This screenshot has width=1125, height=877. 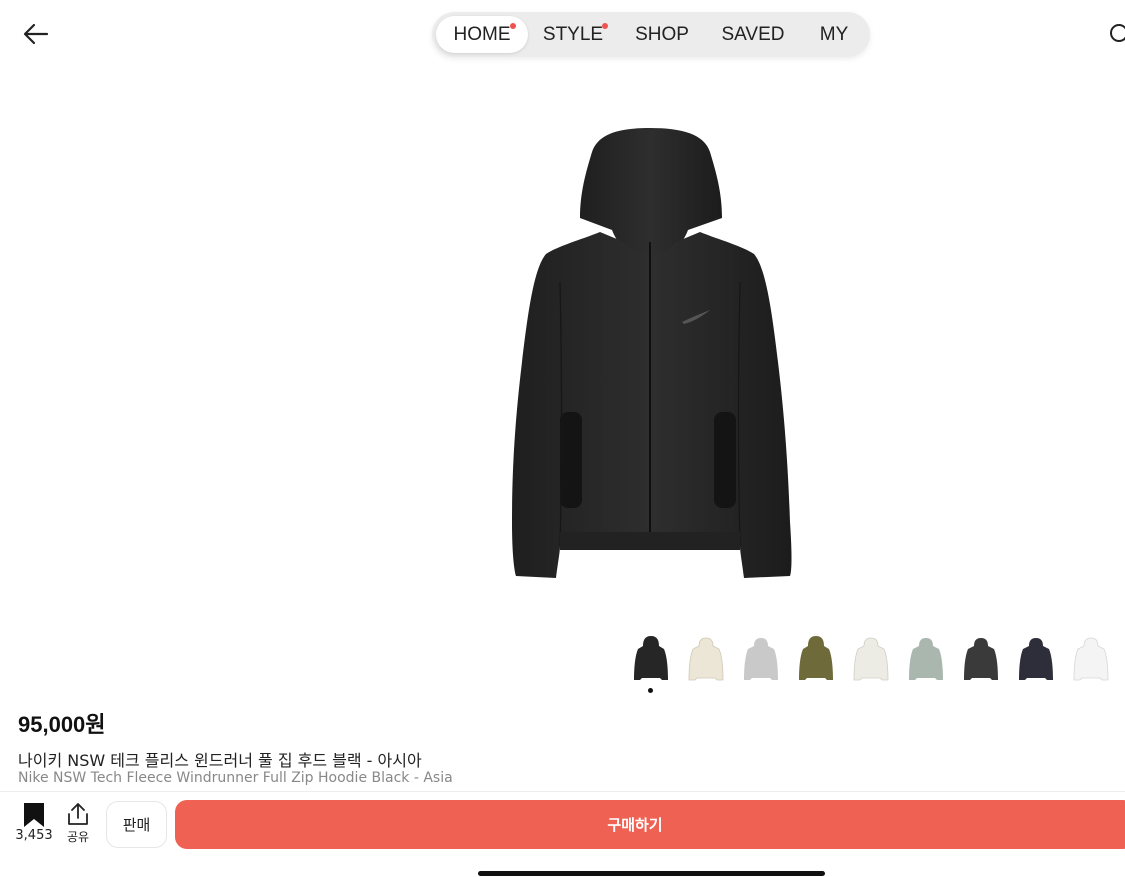 I want to click on tab-home: HOME, so click(x=482, y=34).